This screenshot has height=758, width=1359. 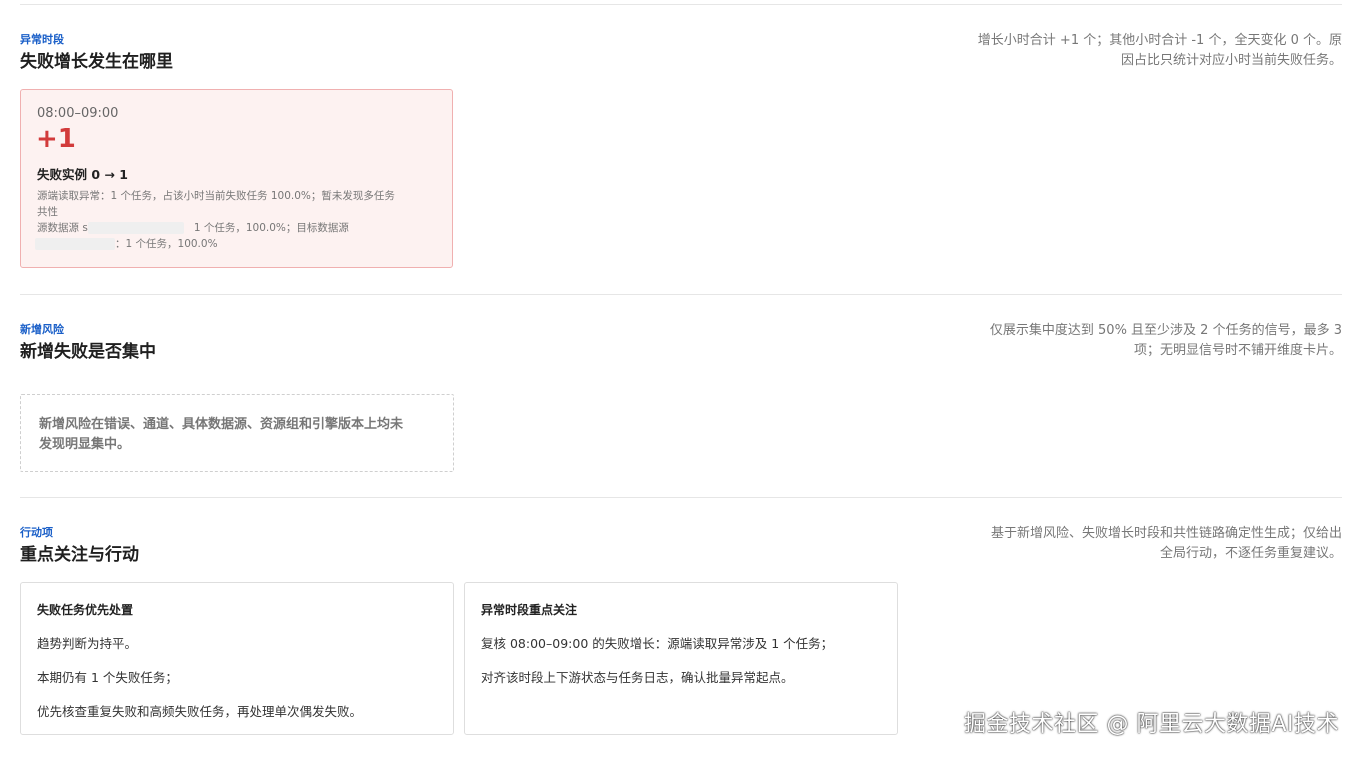 I want to click on source-prefix: 源数据源 s, so click(x=62, y=228).